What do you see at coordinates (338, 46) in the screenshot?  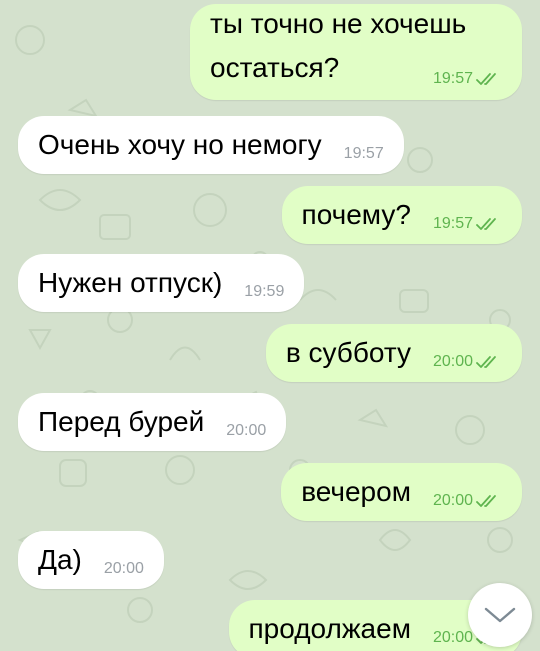 I see `message-text: ты точно не хочешь остаться?` at bounding box center [338, 46].